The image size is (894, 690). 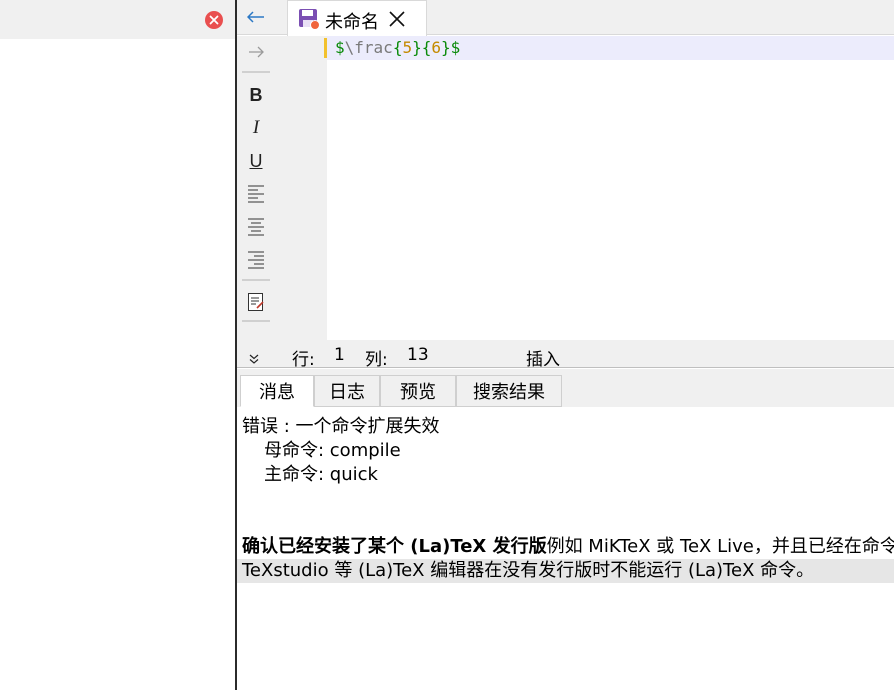 I want to click on main-command-message: 主命令: quick, so click(x=321, y=474).